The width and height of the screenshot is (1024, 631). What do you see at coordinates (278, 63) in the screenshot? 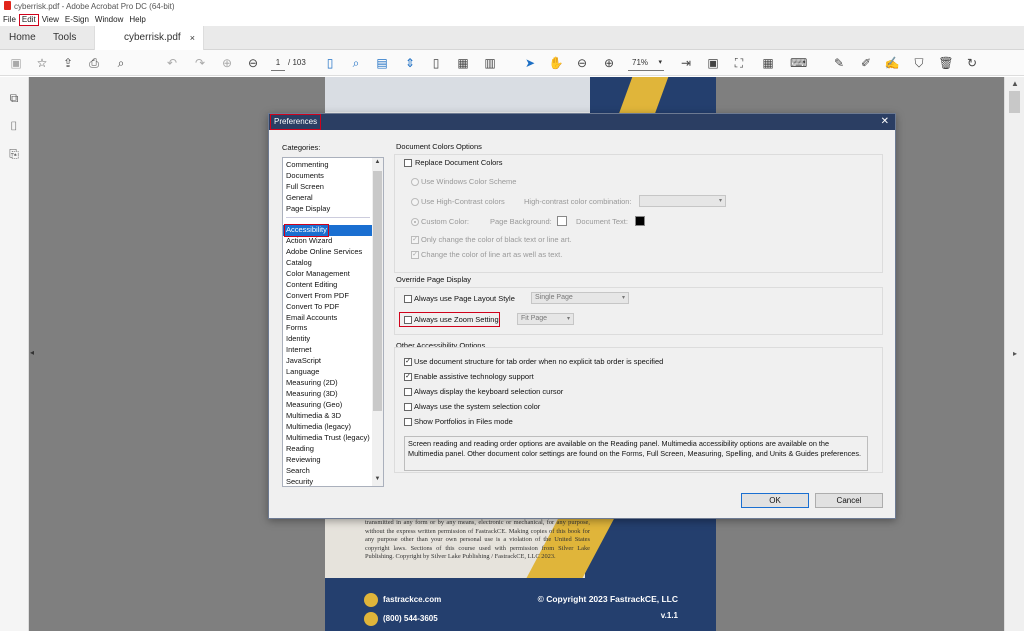
I see `page-number-input: 1` at bounding box center [278, 63].